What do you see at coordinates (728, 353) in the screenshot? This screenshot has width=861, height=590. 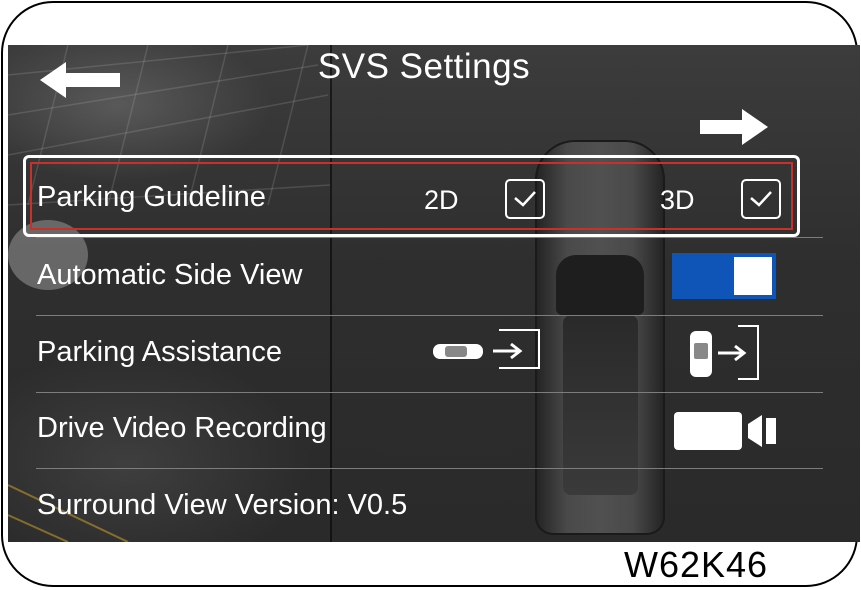 I see `car-rear-parking-icon` at bounding box center [728, 353].